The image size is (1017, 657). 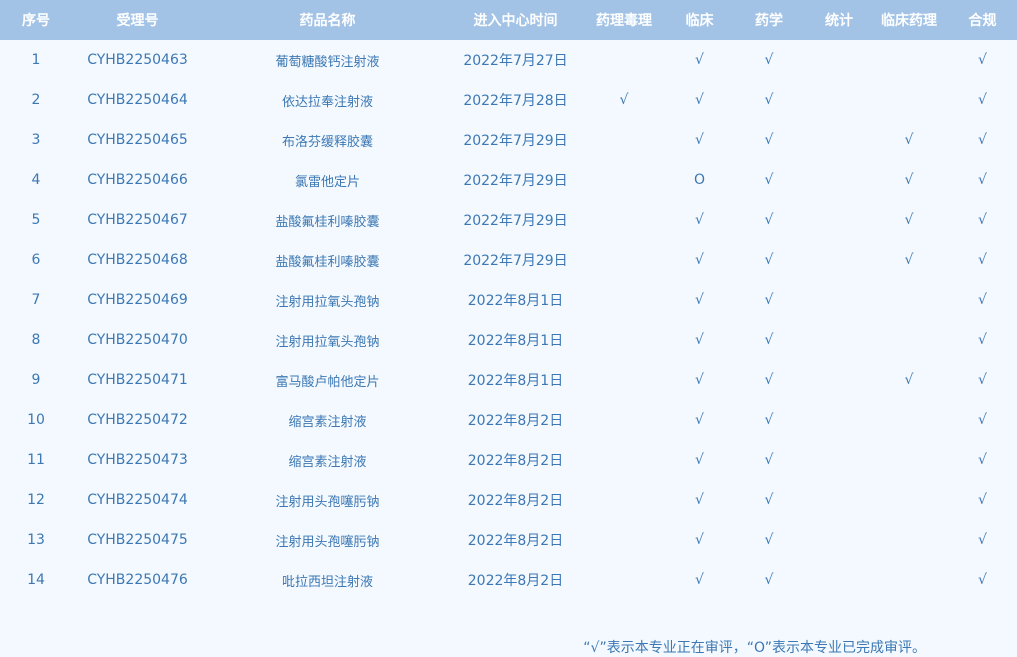 What do you see at coordinates (508, 580) in the screenshot?
I see `table-row: 14 CYHB2250476 吡拉西坦注射液 2022年8月2日 √ √ √` at bounding box center [508, 580].